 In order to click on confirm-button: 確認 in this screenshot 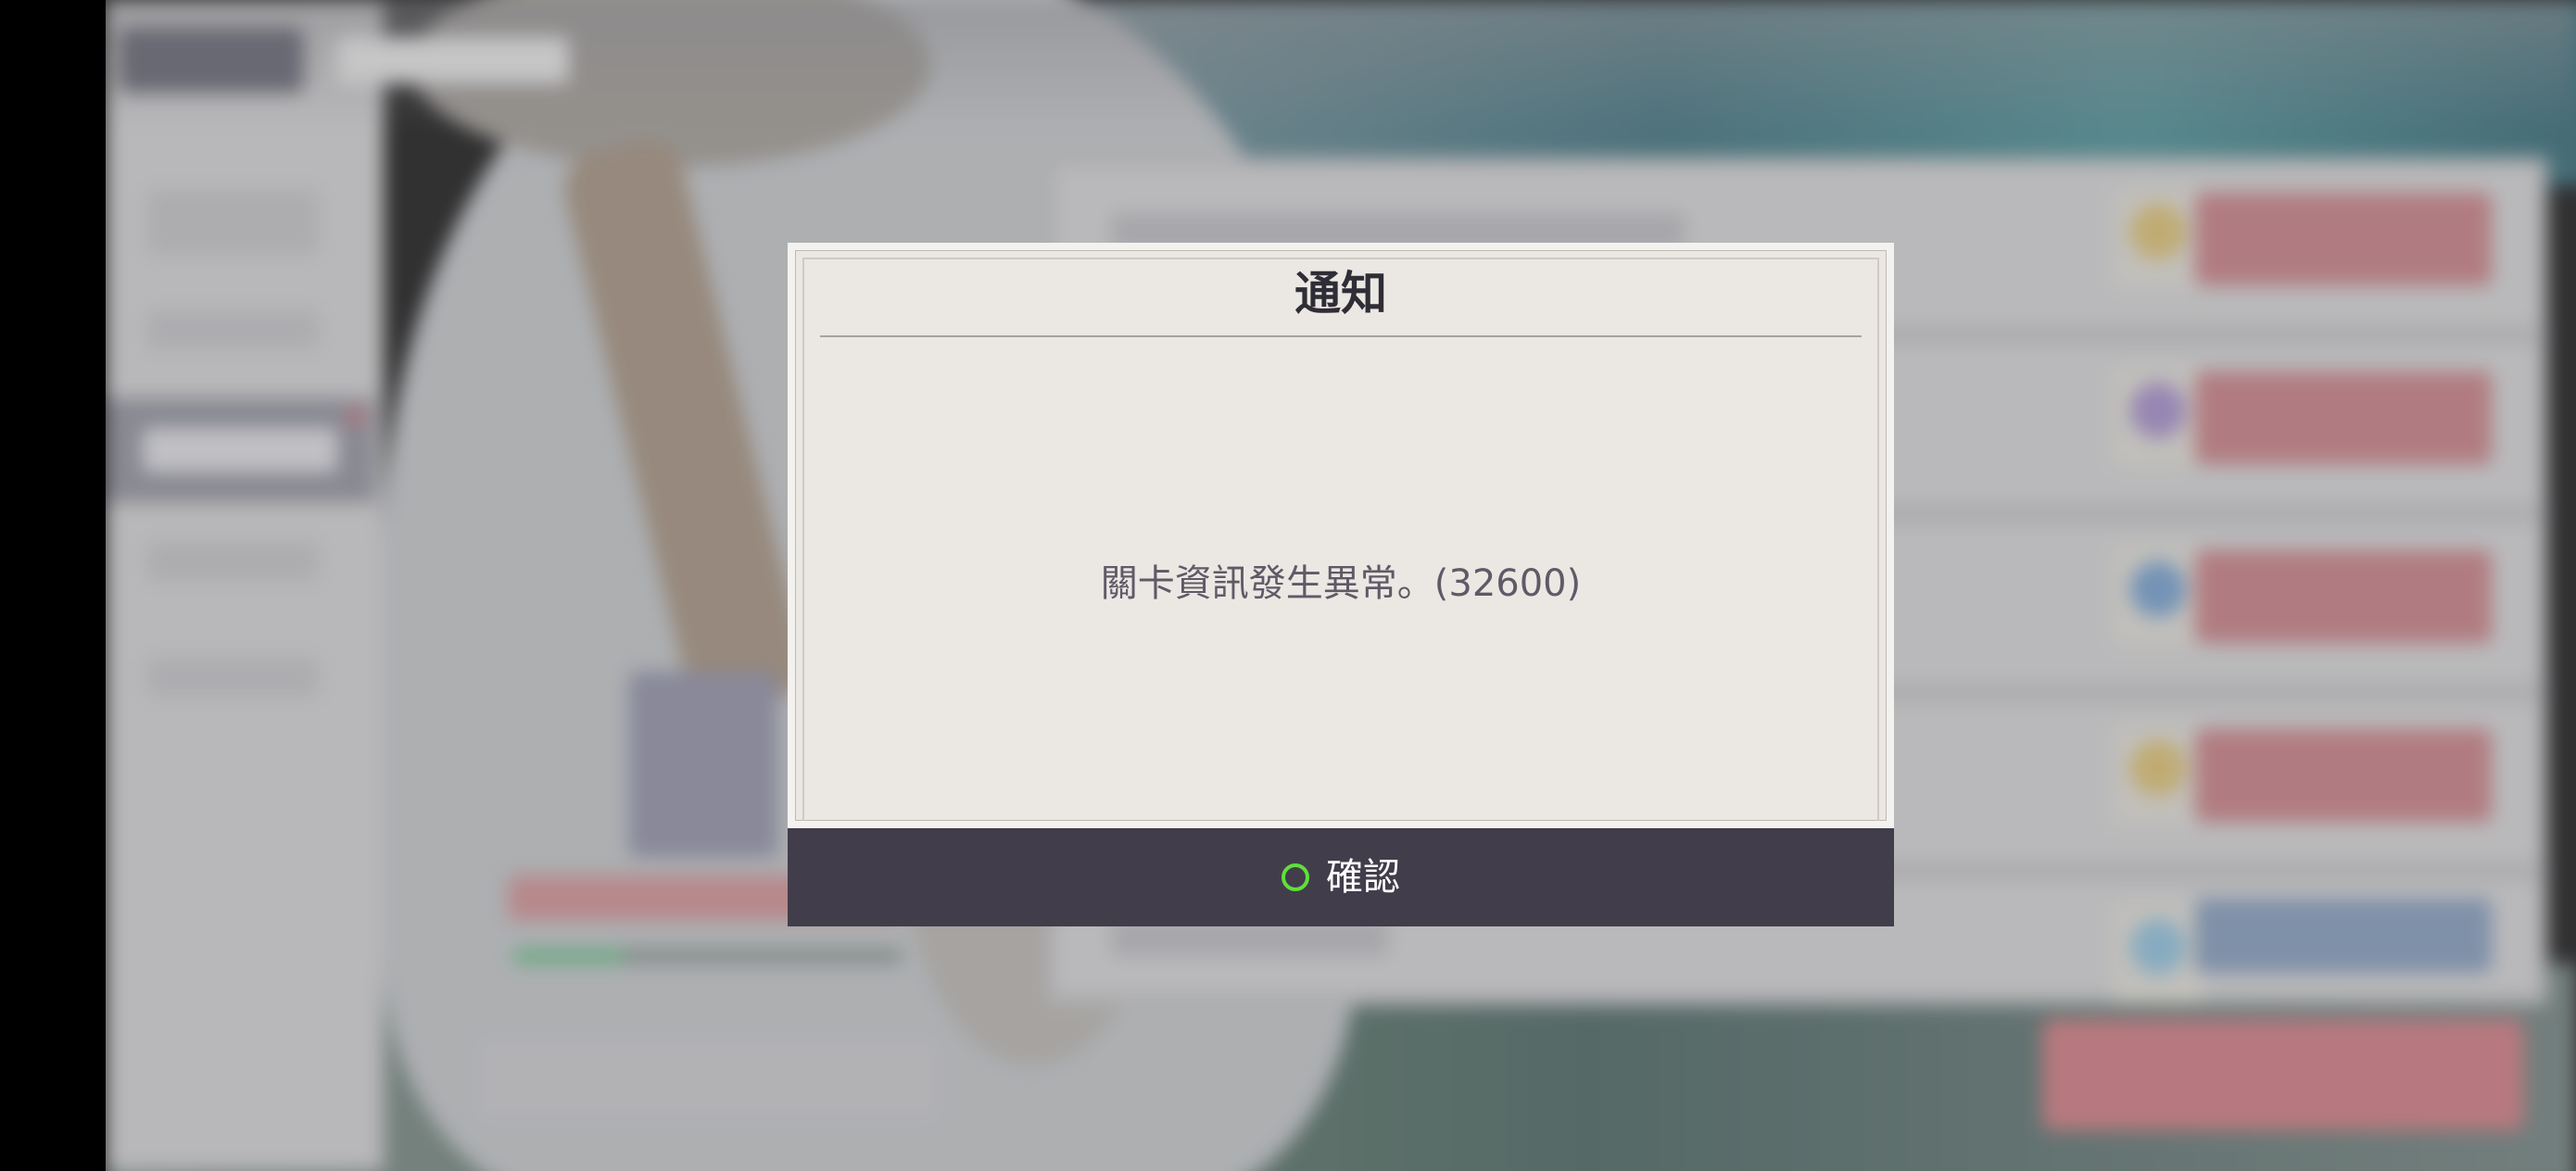, I will do `click(1341, 877)`.